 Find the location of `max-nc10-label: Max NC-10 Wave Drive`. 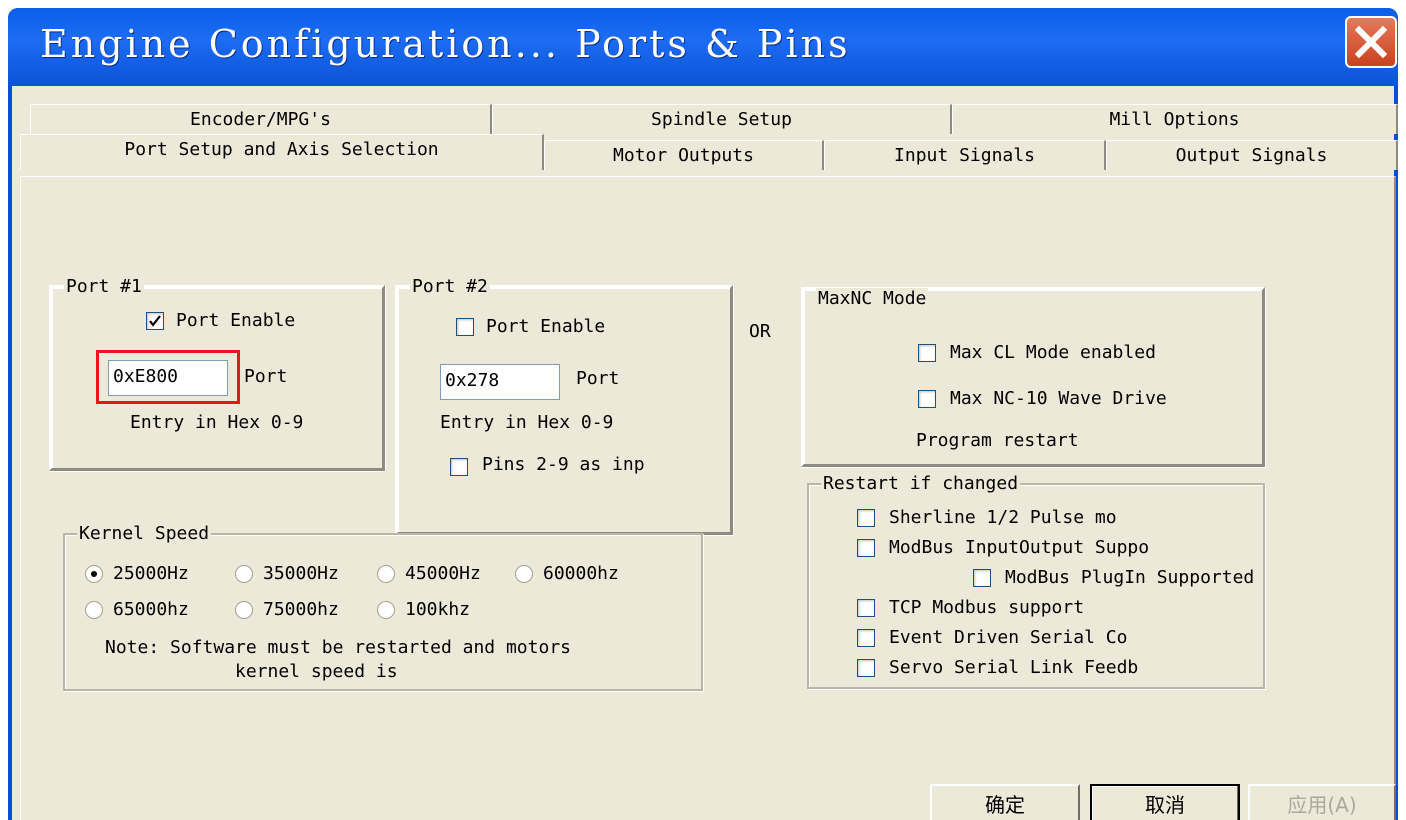

max-nc10-label: Max NC-10 Wave Drive is located at coordinates (1058, 398).